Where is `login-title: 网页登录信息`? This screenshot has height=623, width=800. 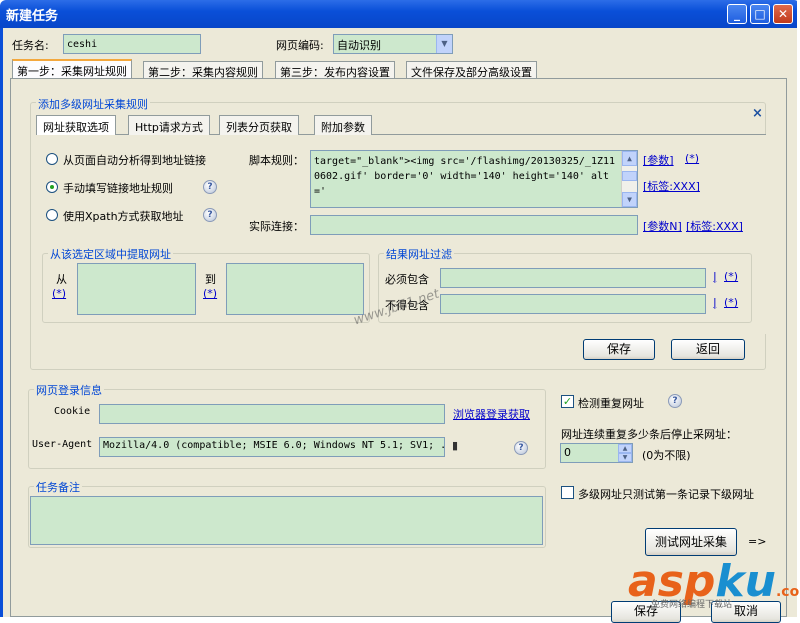 login-title: 网页登录信息 is located at coordinates (69, 390).